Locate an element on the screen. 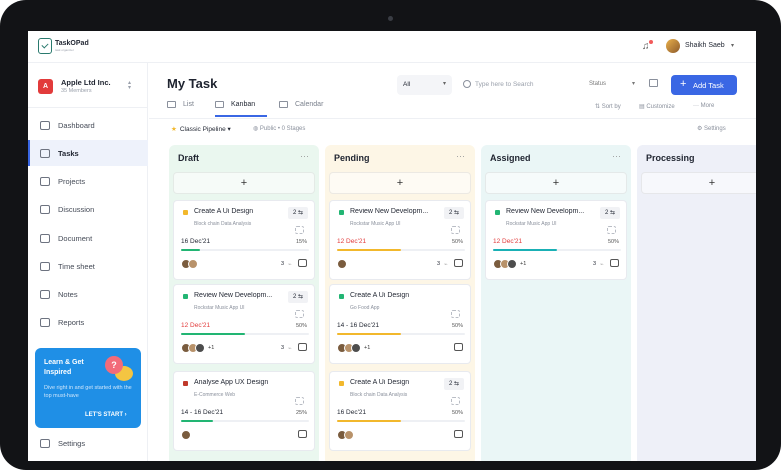  pipeline-settings-button: ⚙ Settings is located at coordinates (711, 128).